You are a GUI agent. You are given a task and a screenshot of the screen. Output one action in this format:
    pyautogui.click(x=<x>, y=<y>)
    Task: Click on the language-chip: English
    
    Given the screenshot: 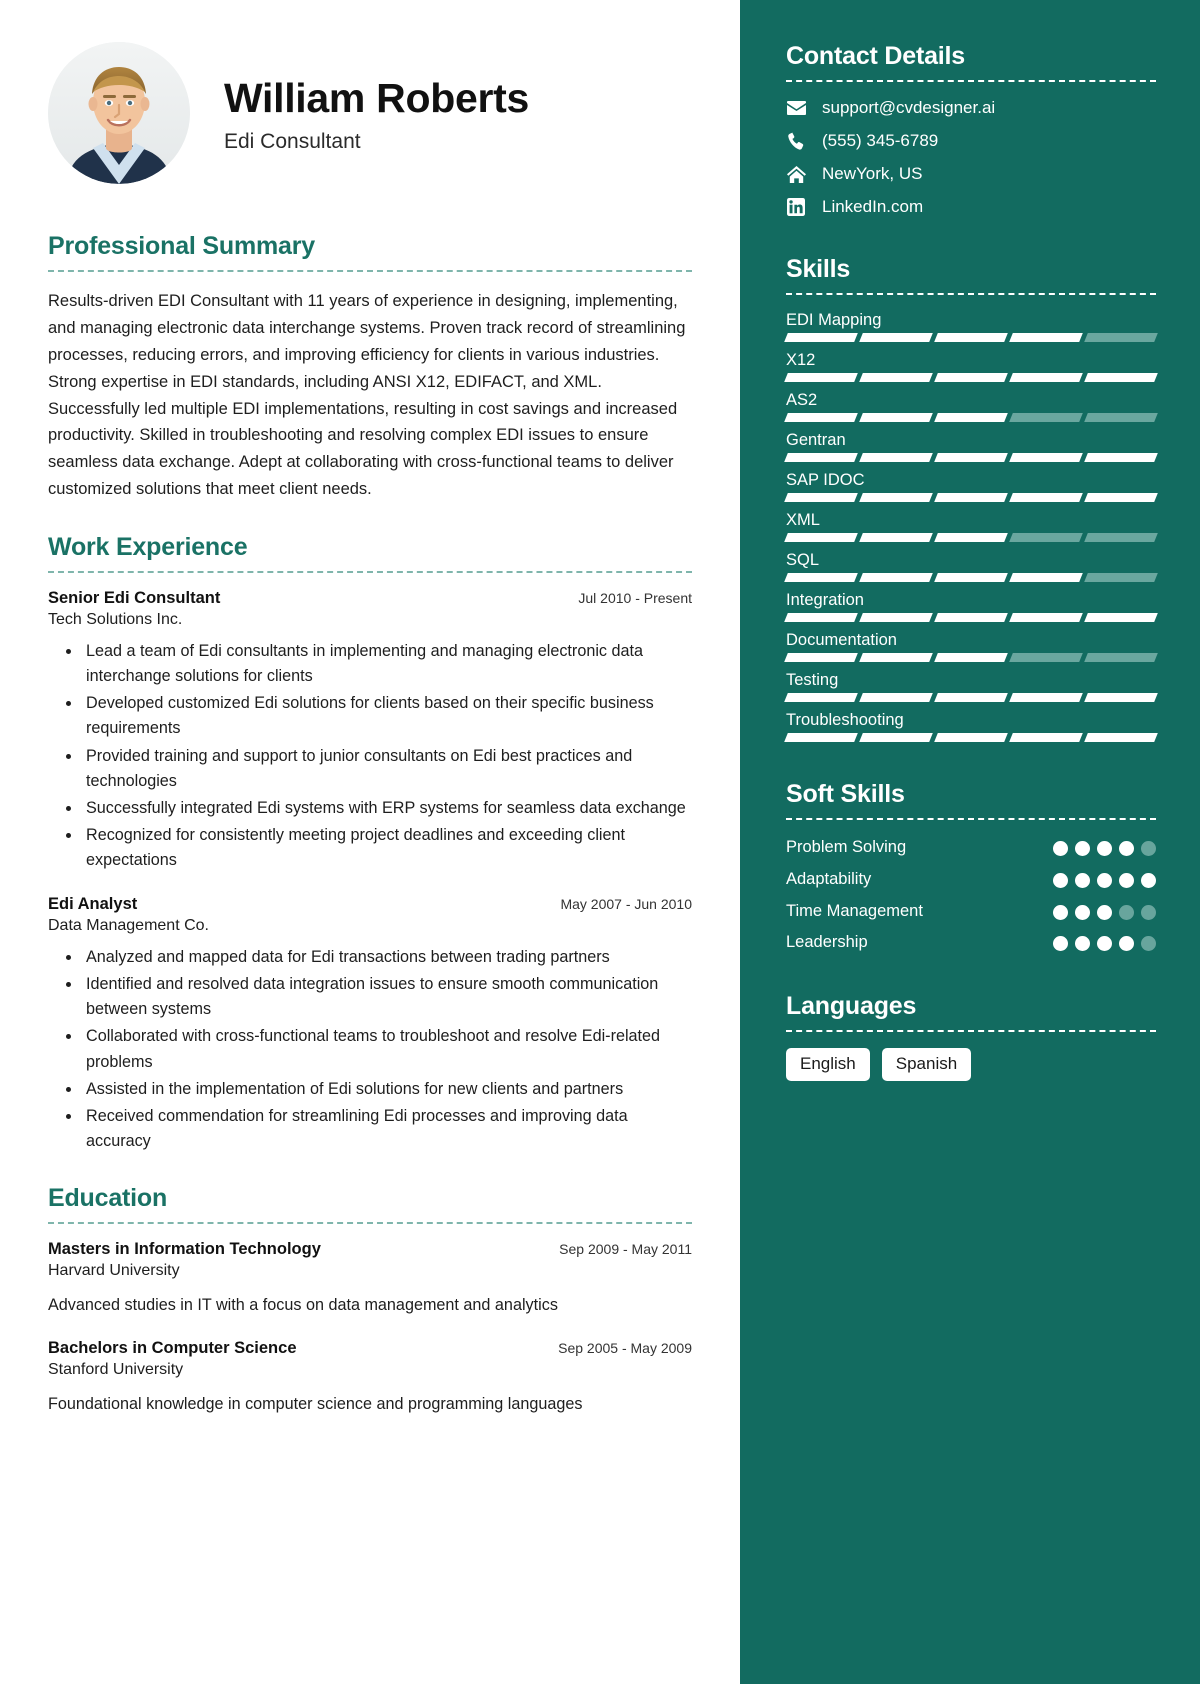 What is the action you would take?
    pyautogui.click(x=828, y=1064)
    